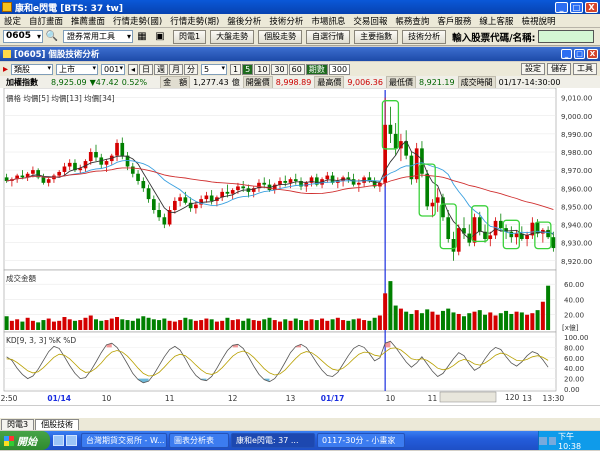 This screenshot has width=600, height=451. What do you see at coordinates (370, 21) in the screenshot?
I see `menu-trade-report: 交易回報` at bounding box center [370, 21].